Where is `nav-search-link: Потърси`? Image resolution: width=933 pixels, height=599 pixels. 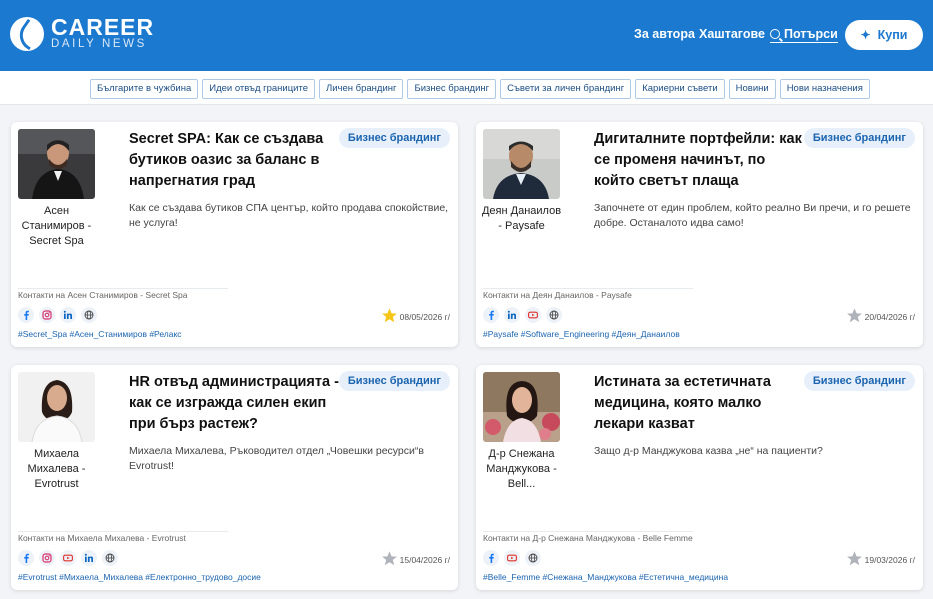 nav-search-link: Потърси is located at coordinates (804, 35).